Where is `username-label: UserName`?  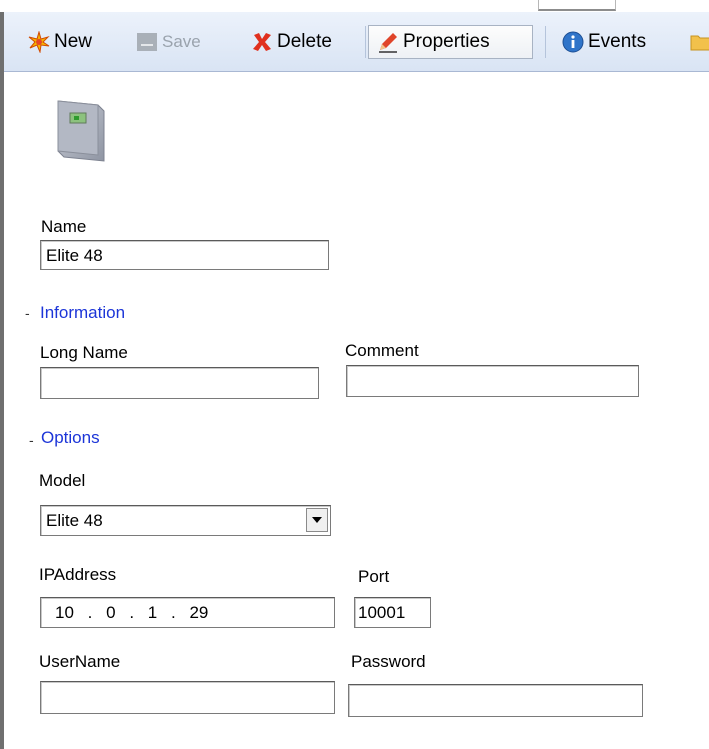
username-label: UserName is located at coordinates (80, 661).